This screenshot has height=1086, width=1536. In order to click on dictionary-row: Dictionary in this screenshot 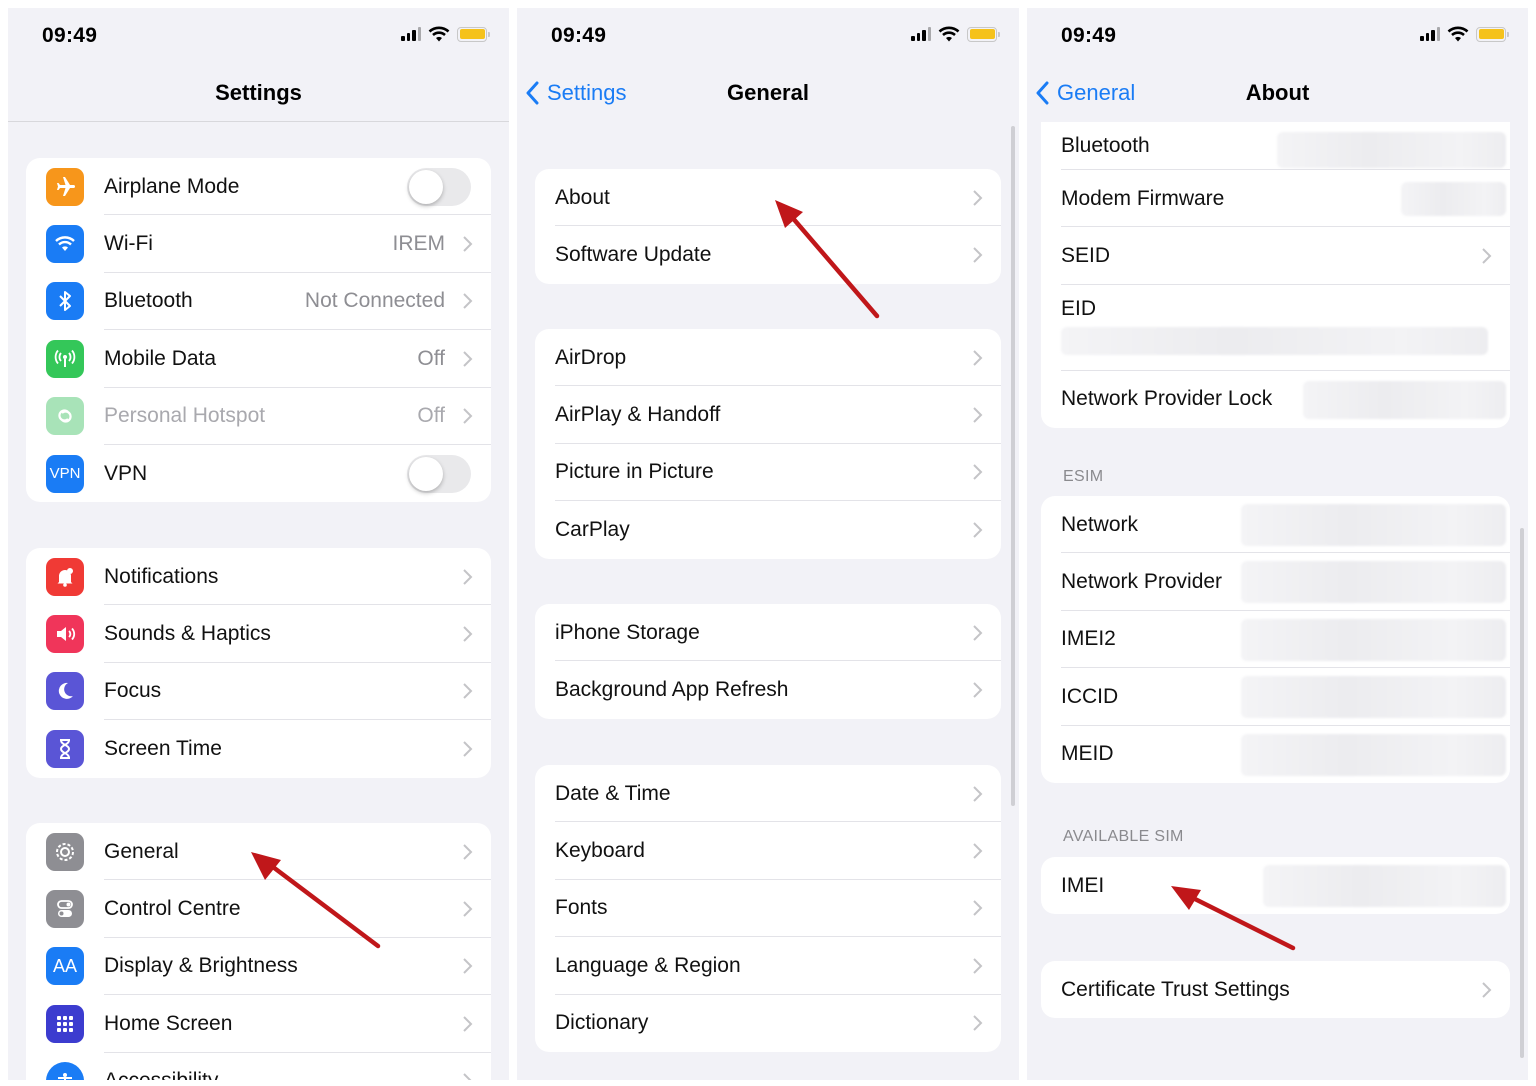, I will do `click(768, 1023)`.